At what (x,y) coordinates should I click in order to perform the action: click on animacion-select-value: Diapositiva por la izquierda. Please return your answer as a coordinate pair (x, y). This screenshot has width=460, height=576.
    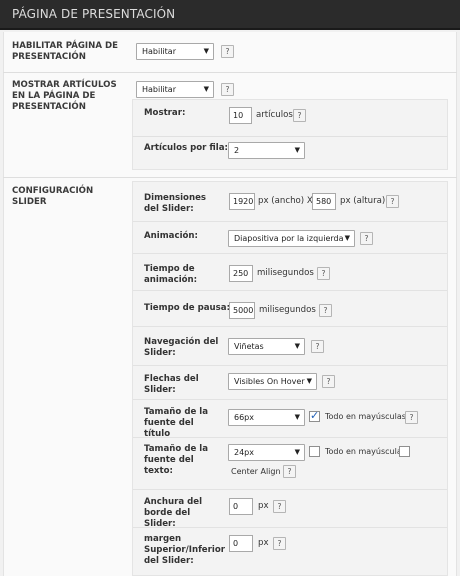
    Looking at the image, I should click on (289, 238).